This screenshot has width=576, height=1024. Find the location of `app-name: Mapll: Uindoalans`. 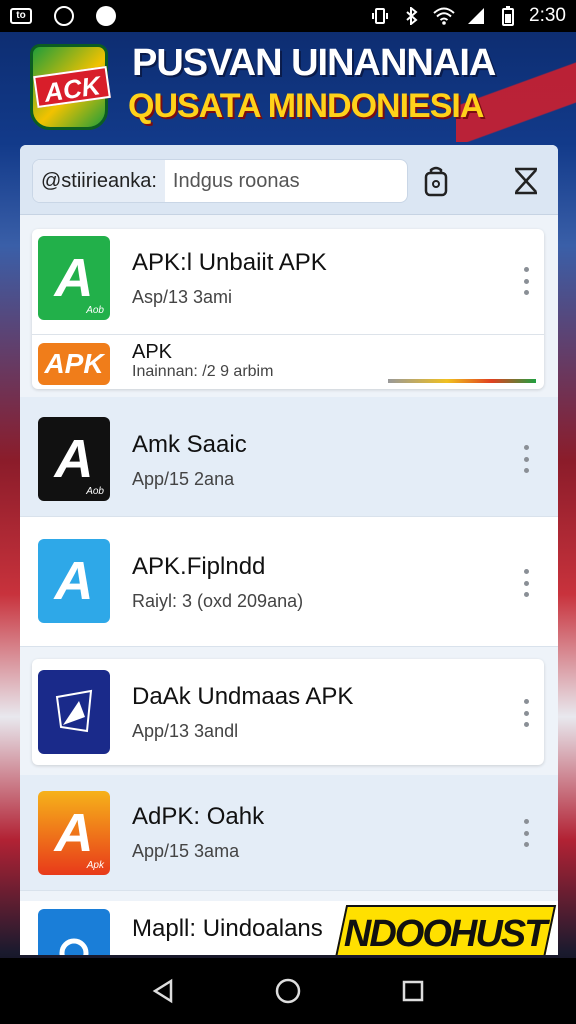

app-name: Mapll: Uindoalans is located at coordinates (227, 928).